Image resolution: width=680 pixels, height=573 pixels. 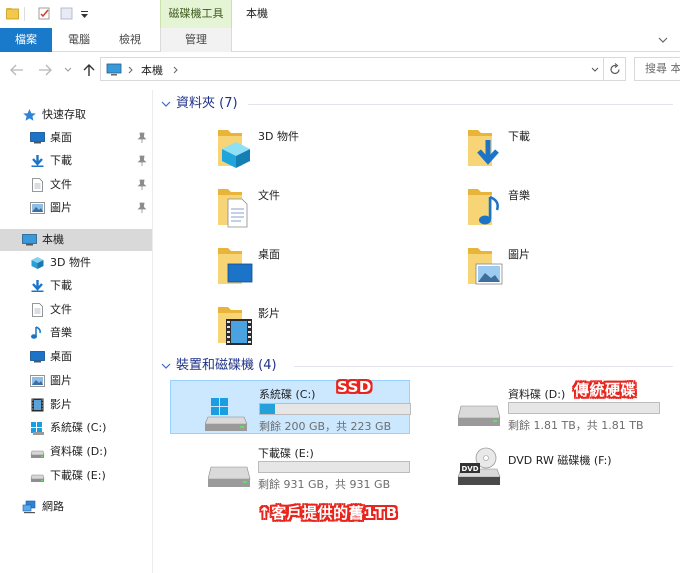 What do you see at coordinates (572, 150) in the screenshot?
I see `folder-downloads: 下載` at bounding box center [572, 150].